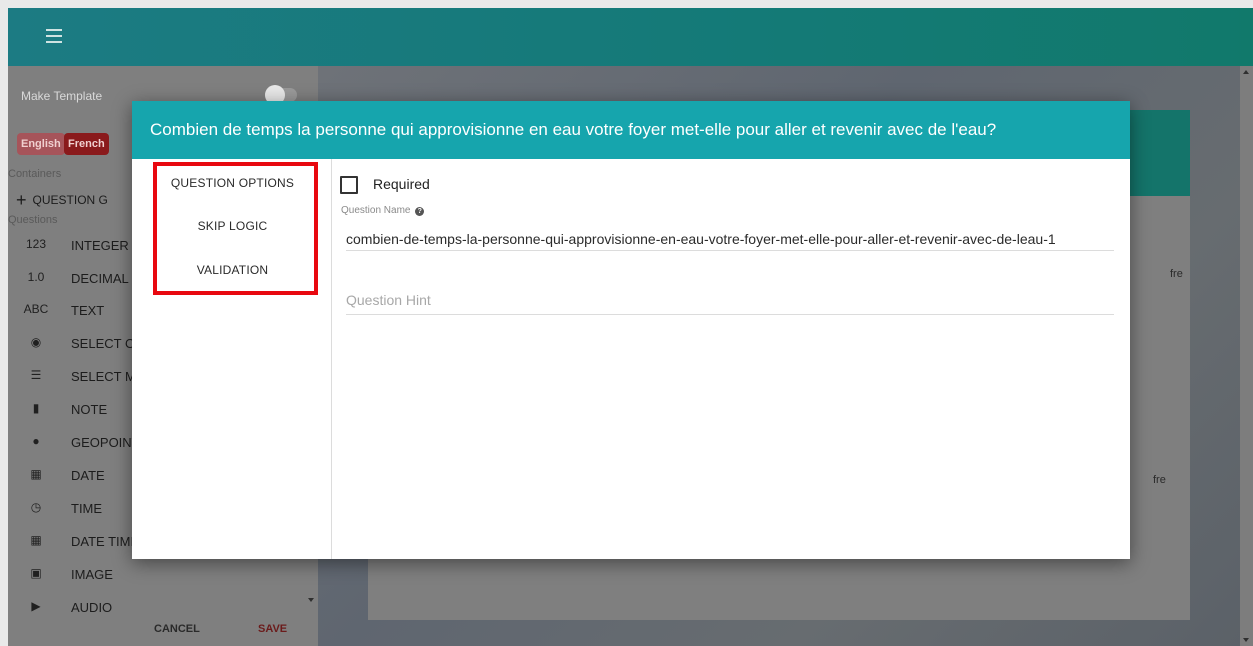  I want to click on note-icon: ▮, so click(36, 408).